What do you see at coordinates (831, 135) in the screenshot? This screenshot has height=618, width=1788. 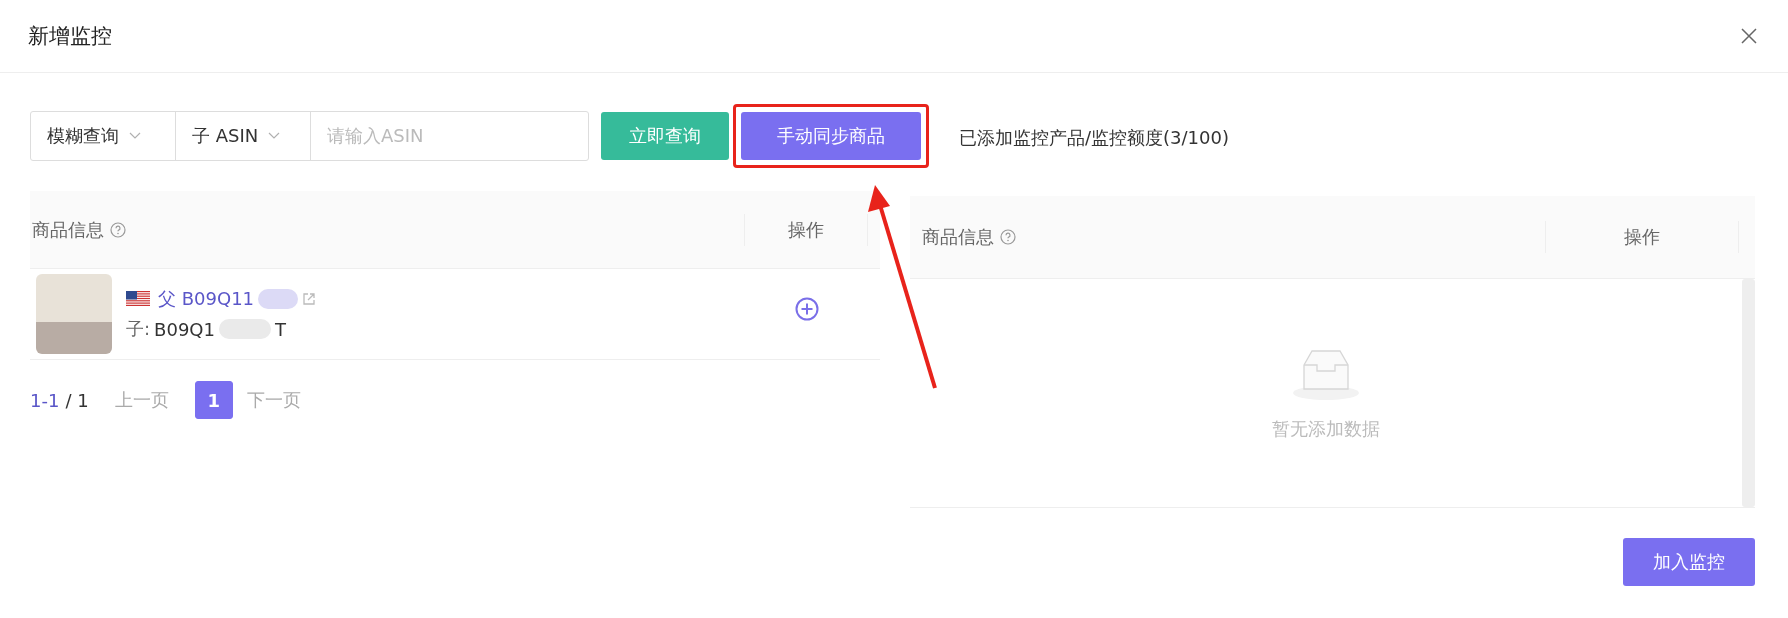 I see `sync-products-button: 手动同步商品` at bounding box center [831, 135].